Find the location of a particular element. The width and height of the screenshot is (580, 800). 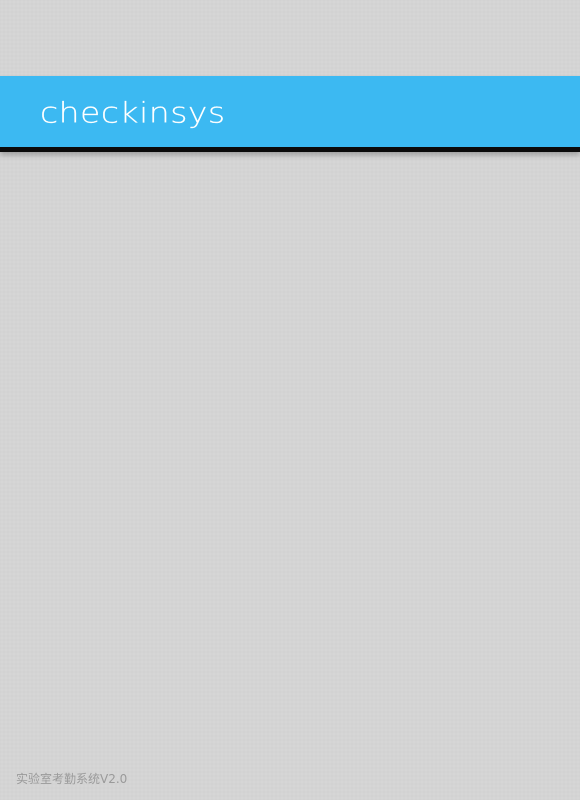

logo-text: checkinsys is located at coordinates (133, 112).